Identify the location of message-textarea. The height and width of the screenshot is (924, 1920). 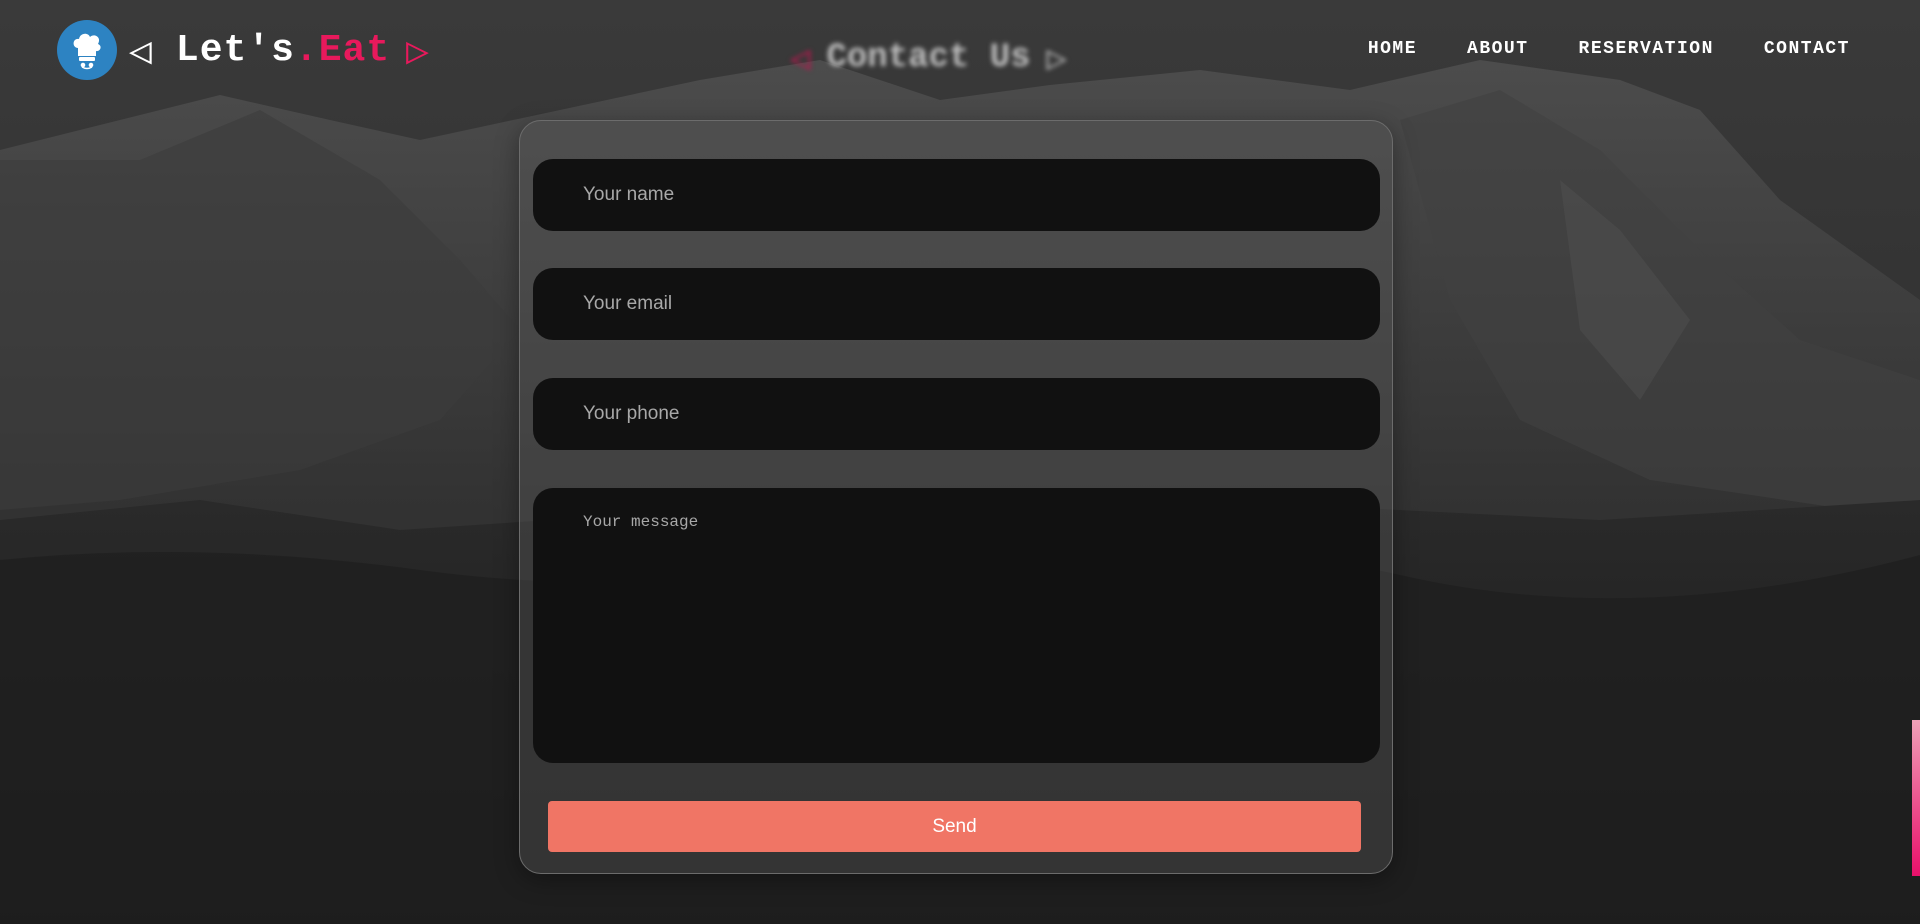
(956, 625).